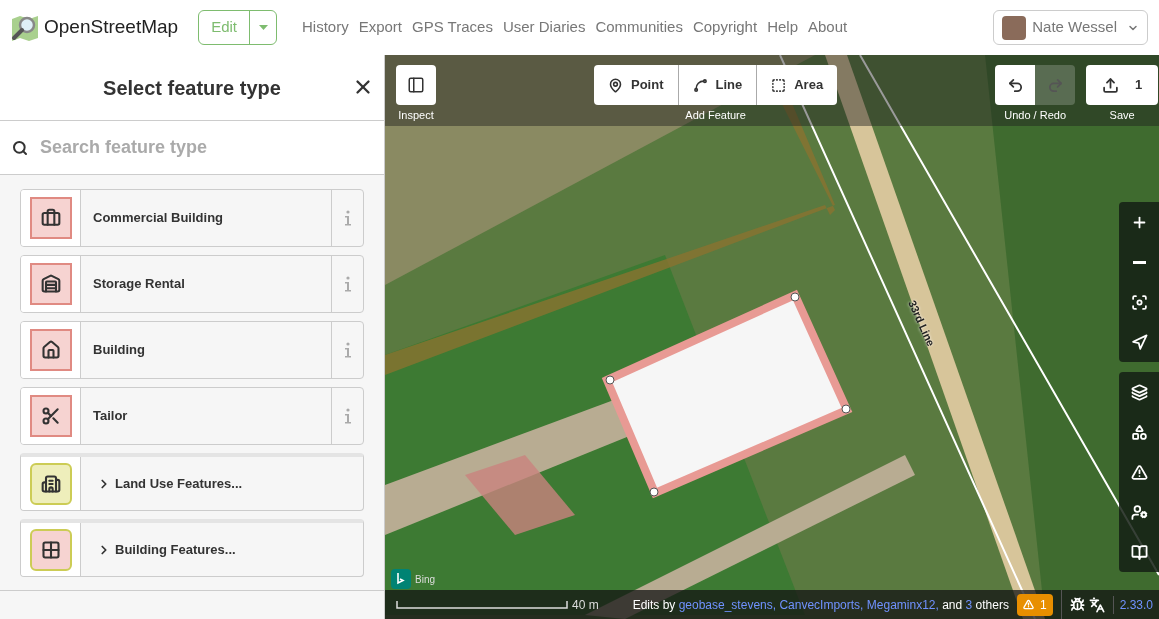  Describe the element at coordinates (828, 27) in the screenshot. I see `nav-link: About` at that location.